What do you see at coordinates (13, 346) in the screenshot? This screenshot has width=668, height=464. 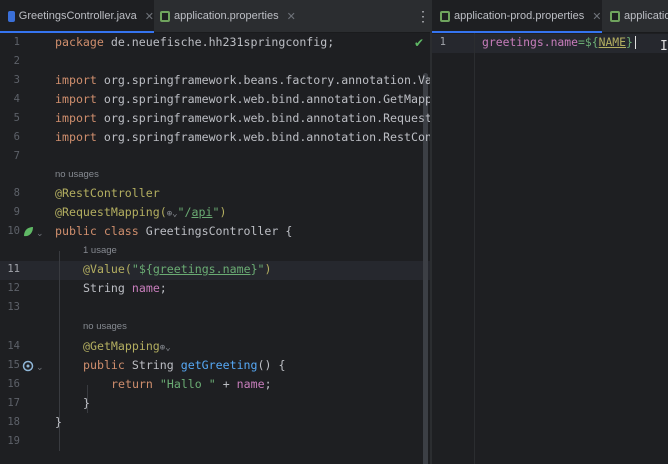 I see `line-number: 14` at bounding box center [13, 346].